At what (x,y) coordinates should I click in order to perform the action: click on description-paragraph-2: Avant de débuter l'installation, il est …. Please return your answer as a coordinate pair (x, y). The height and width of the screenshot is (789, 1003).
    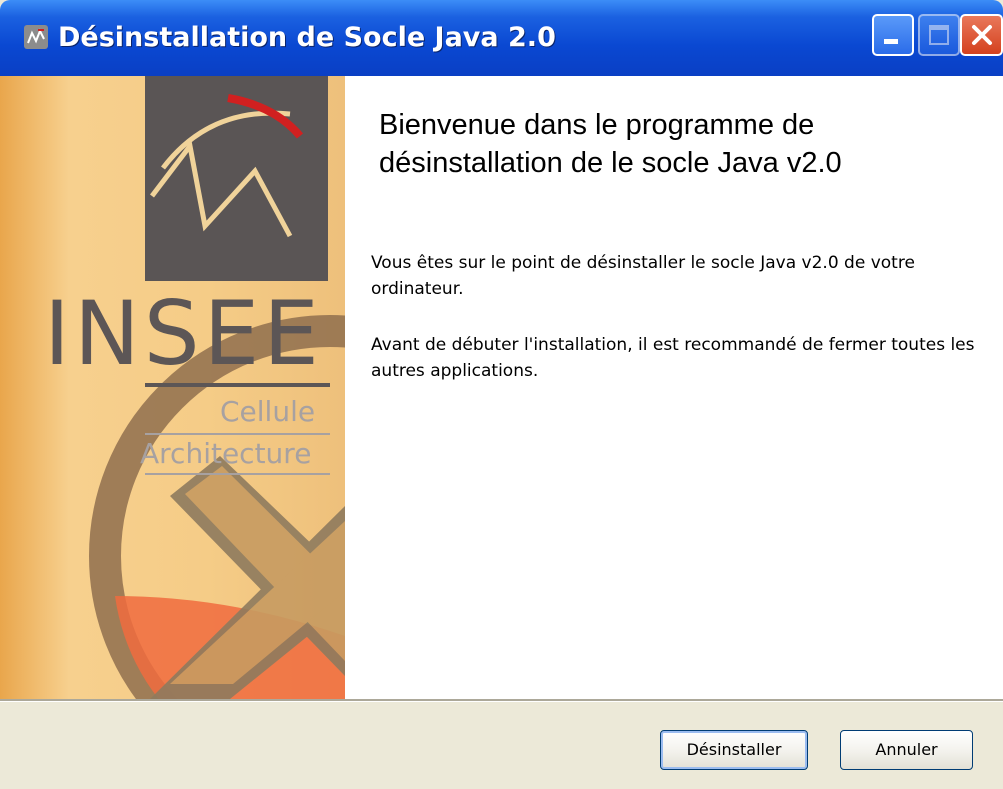
    Looking at the image, I should click on (673, 358).